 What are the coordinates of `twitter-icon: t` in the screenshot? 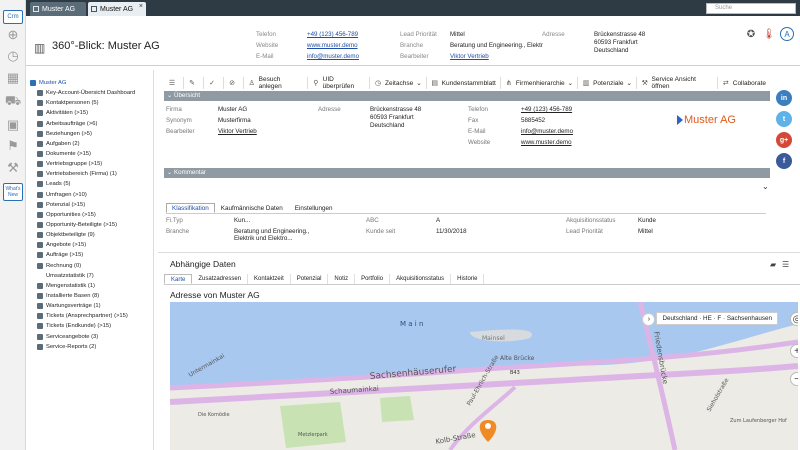 It's located at (784, 119).